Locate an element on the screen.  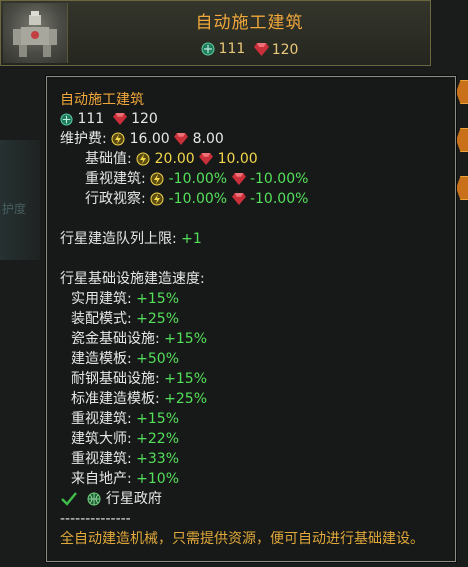
construction-robot-icon is located at coordinates (35, 34).